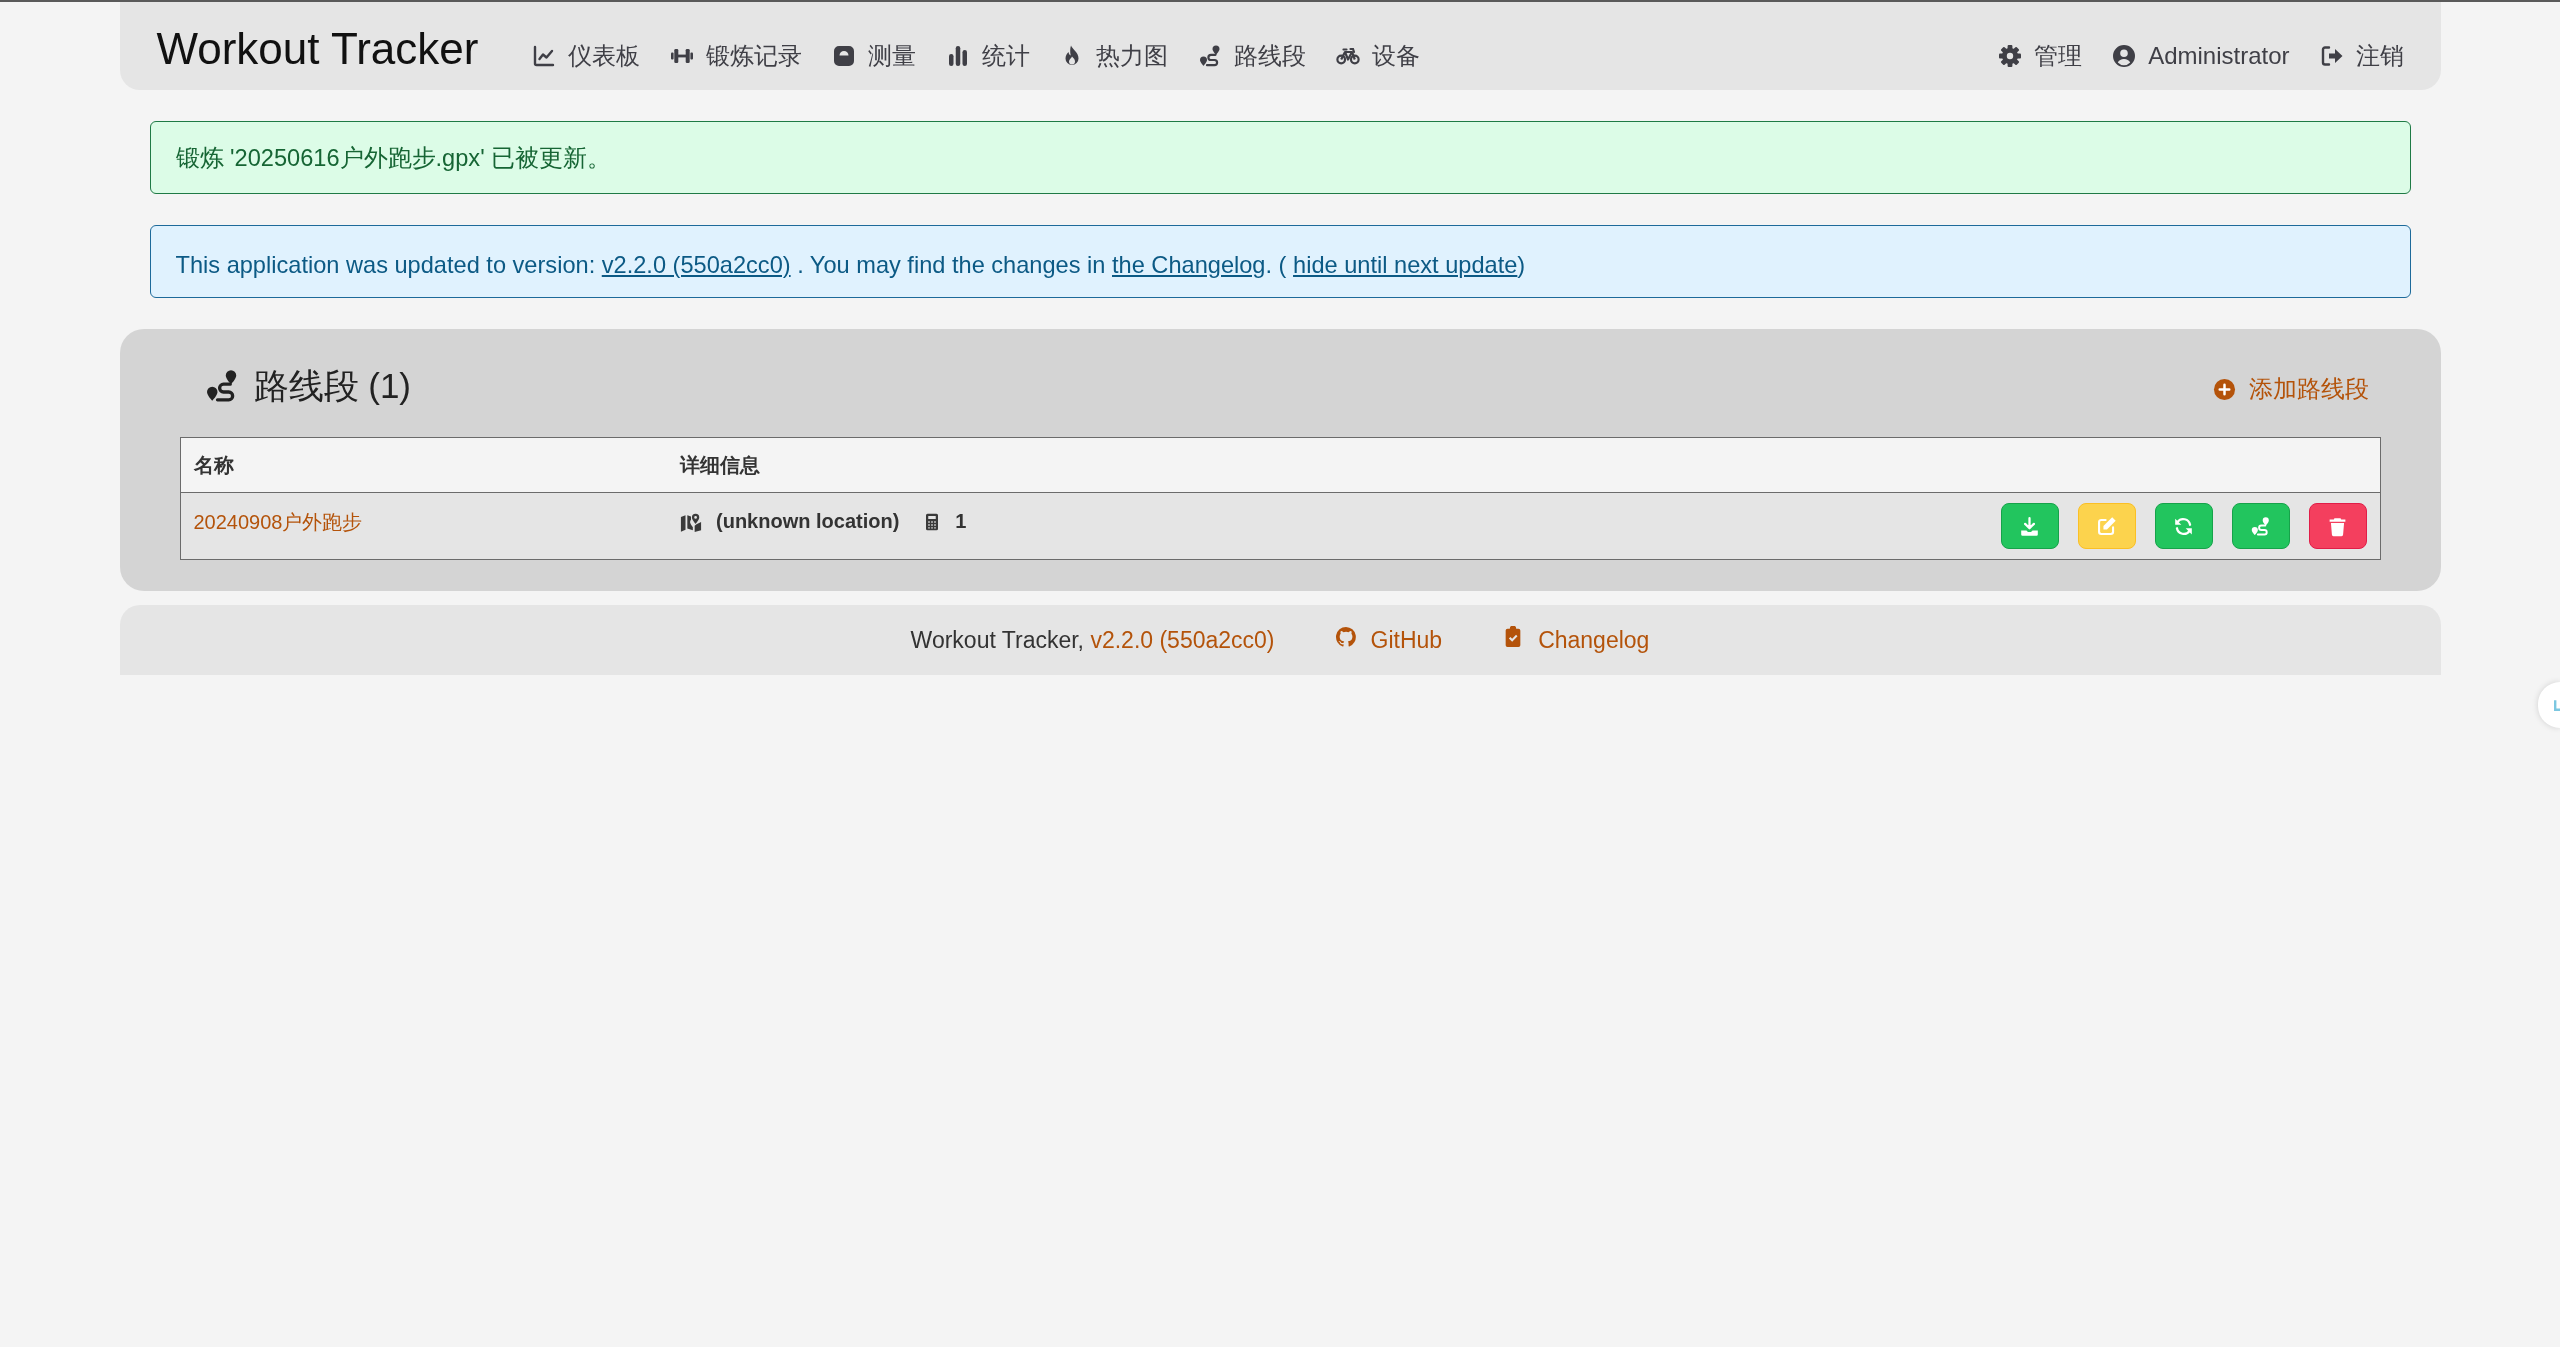  What do you see at coordinates (1345, 637) in the screenshot?
I see `github-icon` at bounding box center [1345, 637].